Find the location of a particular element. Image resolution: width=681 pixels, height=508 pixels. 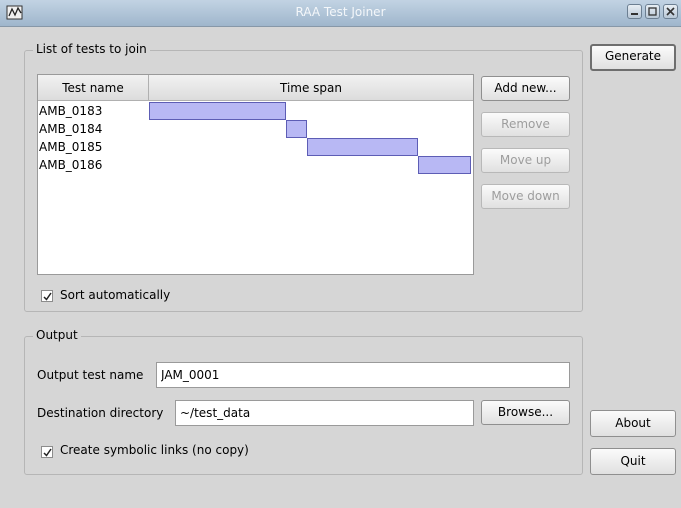

maximize-button is located at coordinates (652, 11).